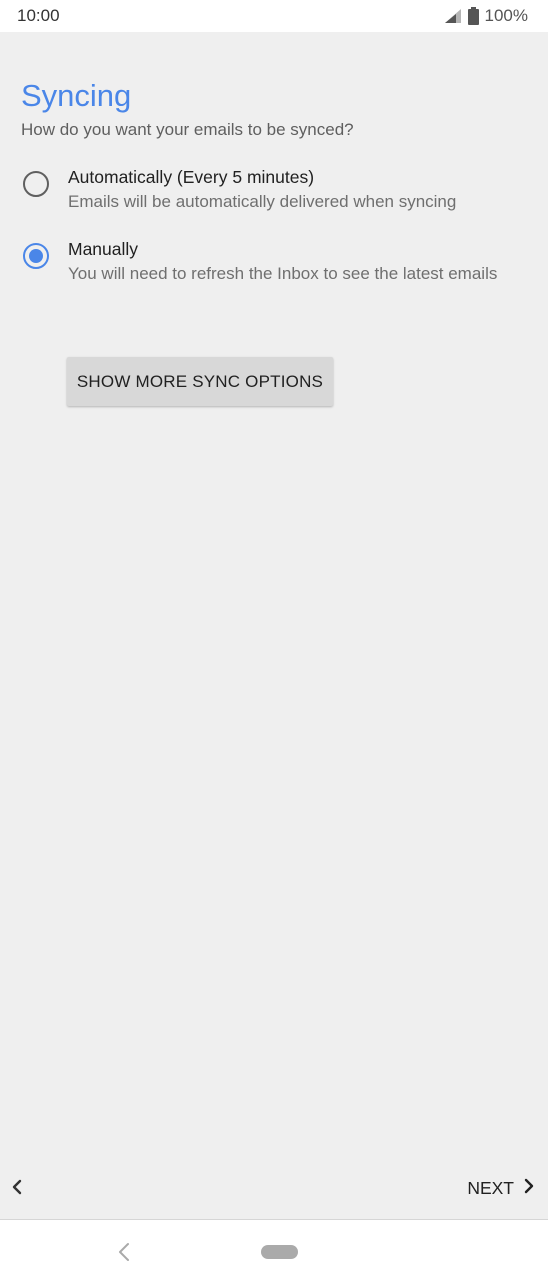 The image size is (548, 1282). I want to click on next-button-label: NEXT, so click(490, 1188).